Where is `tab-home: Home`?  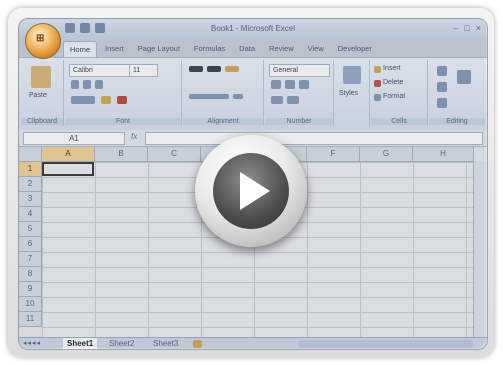
tab-home: Home is located at coordinates (80, 49).